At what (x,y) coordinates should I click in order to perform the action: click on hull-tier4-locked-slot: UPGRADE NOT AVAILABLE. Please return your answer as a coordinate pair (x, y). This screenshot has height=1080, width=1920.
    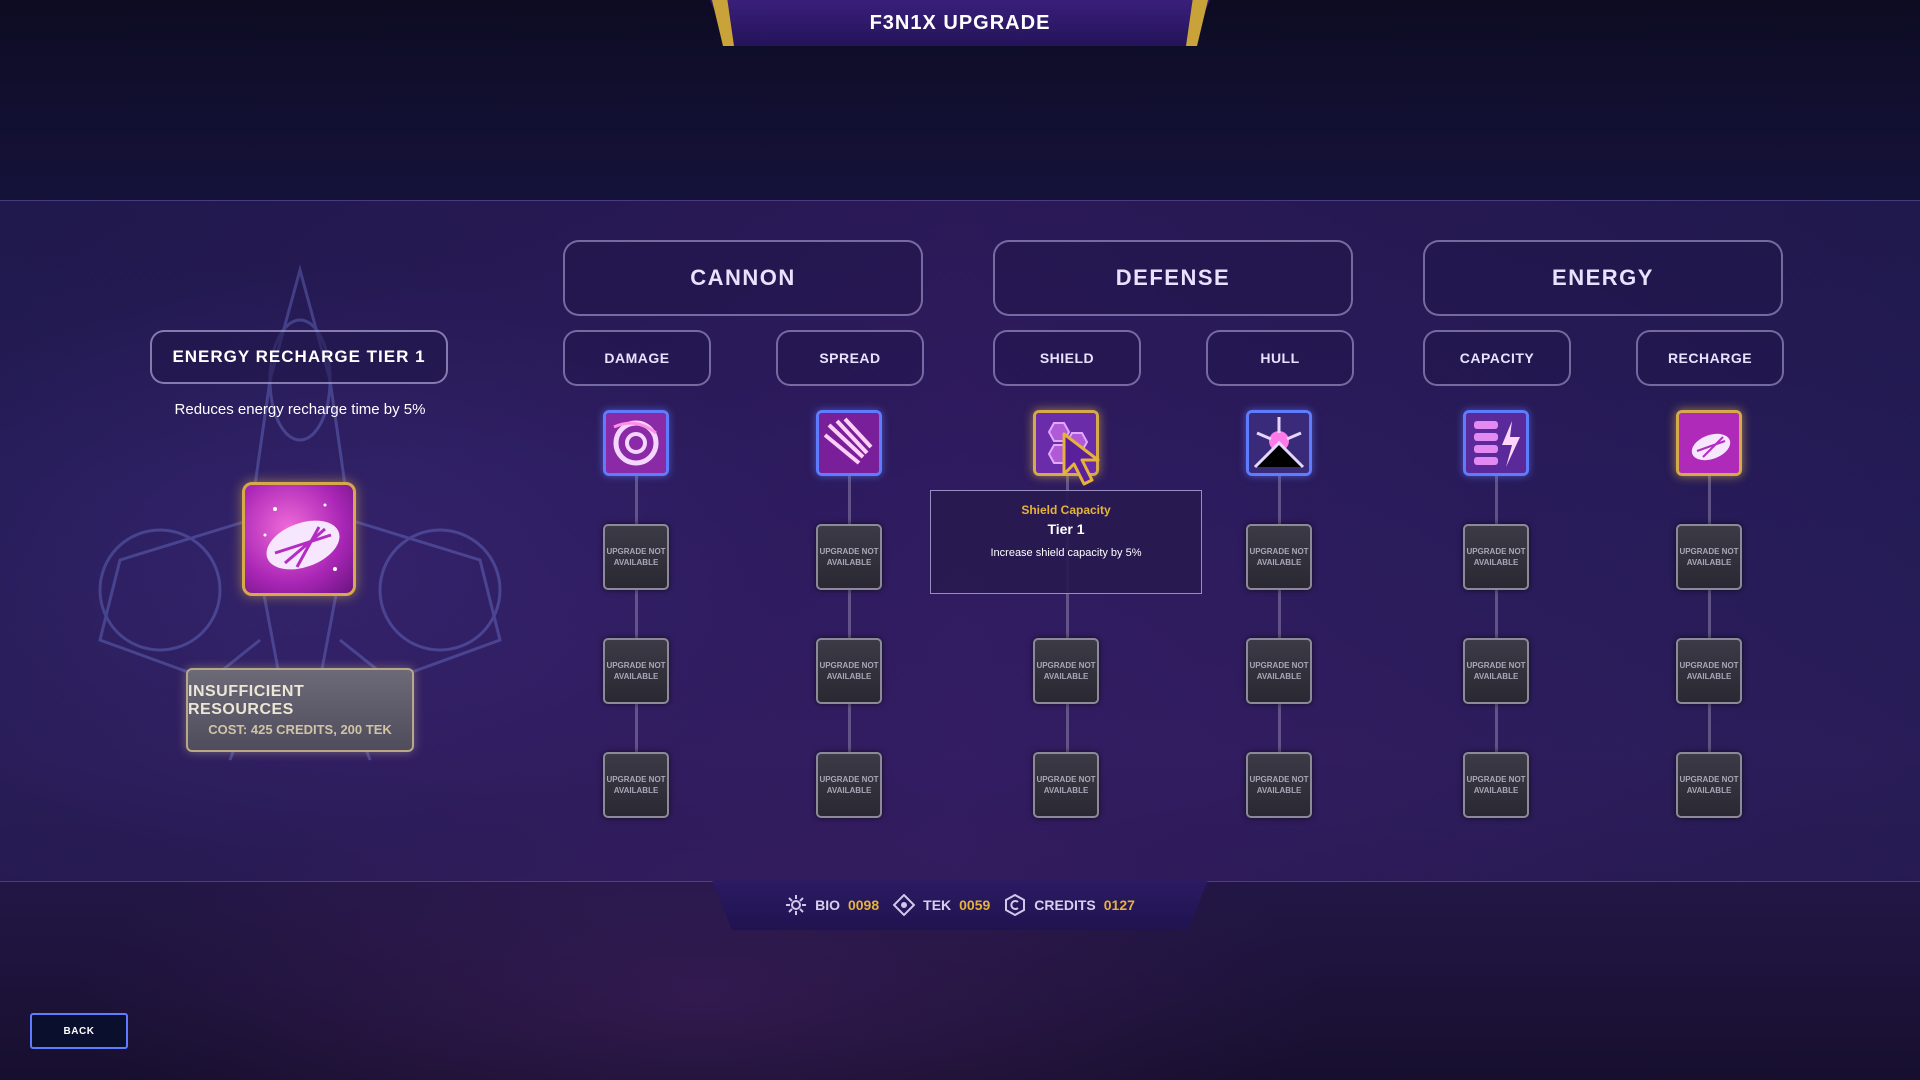
    Looking at the image, I should click on (1279, 785).